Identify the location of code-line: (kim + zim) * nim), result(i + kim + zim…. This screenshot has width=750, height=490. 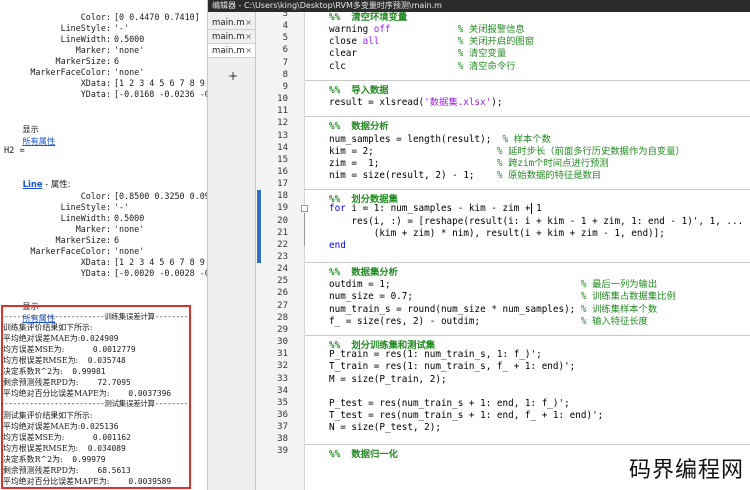
(497, 233).